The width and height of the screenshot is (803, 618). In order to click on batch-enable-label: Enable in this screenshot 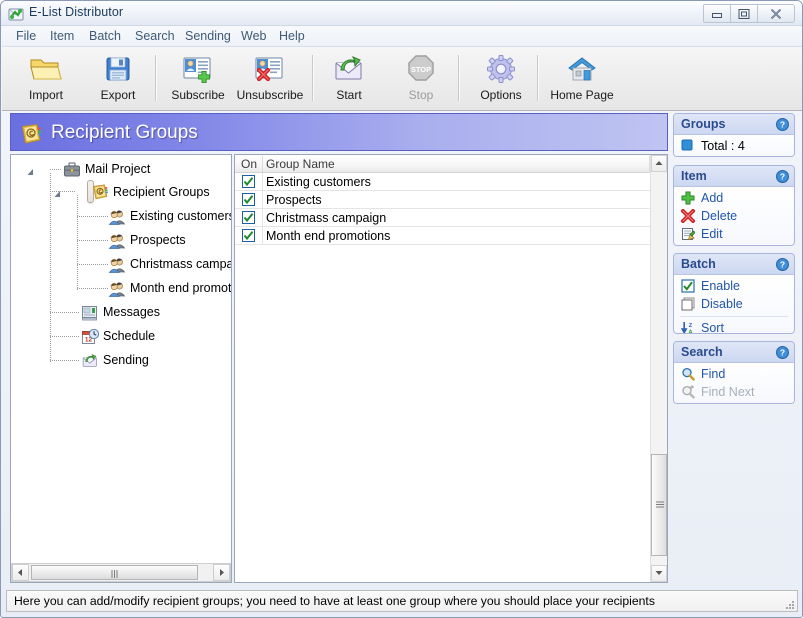, I will do `click(720, 286)`.